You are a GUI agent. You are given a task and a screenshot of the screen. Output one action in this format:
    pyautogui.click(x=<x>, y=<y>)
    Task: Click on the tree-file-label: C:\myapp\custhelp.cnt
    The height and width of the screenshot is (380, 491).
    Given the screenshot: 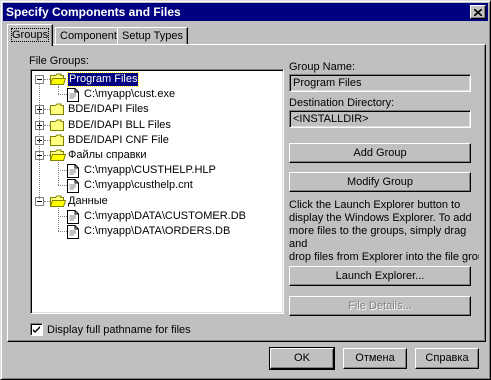 What is the action you would take?
    pyautogui.click(x=138, y=185)
    